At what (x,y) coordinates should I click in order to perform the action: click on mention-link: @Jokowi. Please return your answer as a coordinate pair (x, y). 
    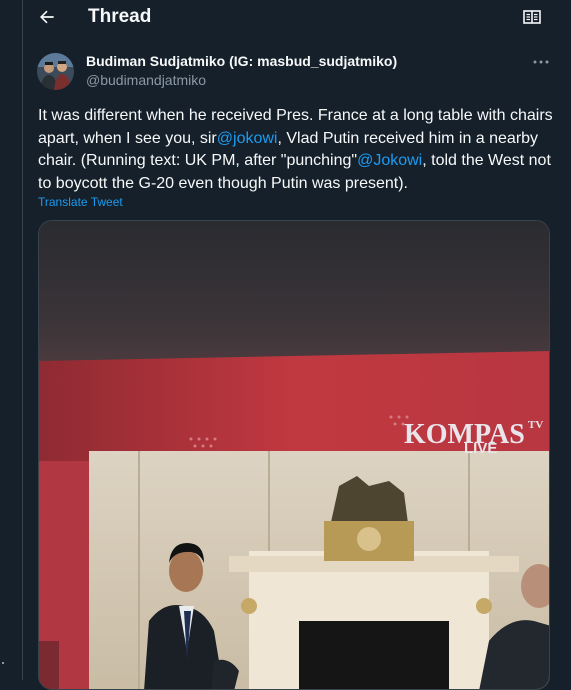
    Looking at the image, I should click on (389, 160).